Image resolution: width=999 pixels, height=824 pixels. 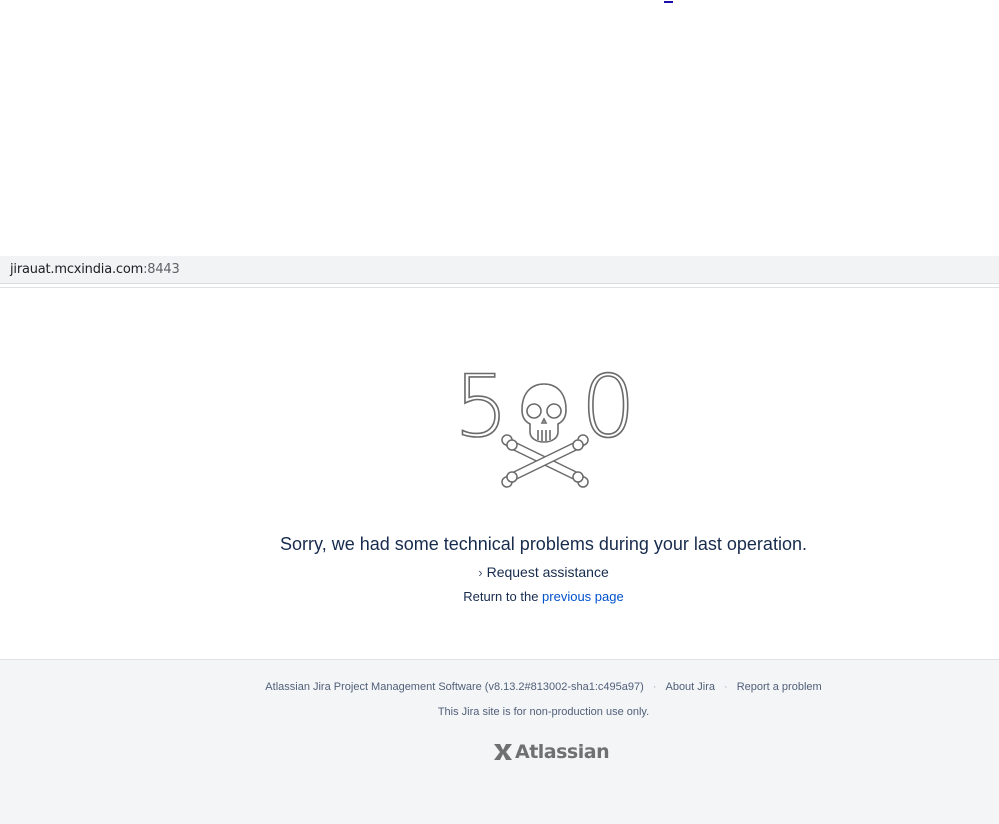 What do you see at coordinates (545, 461) in the screenshot?
I see `crossbones-icon` at bounding box center [545, 461].